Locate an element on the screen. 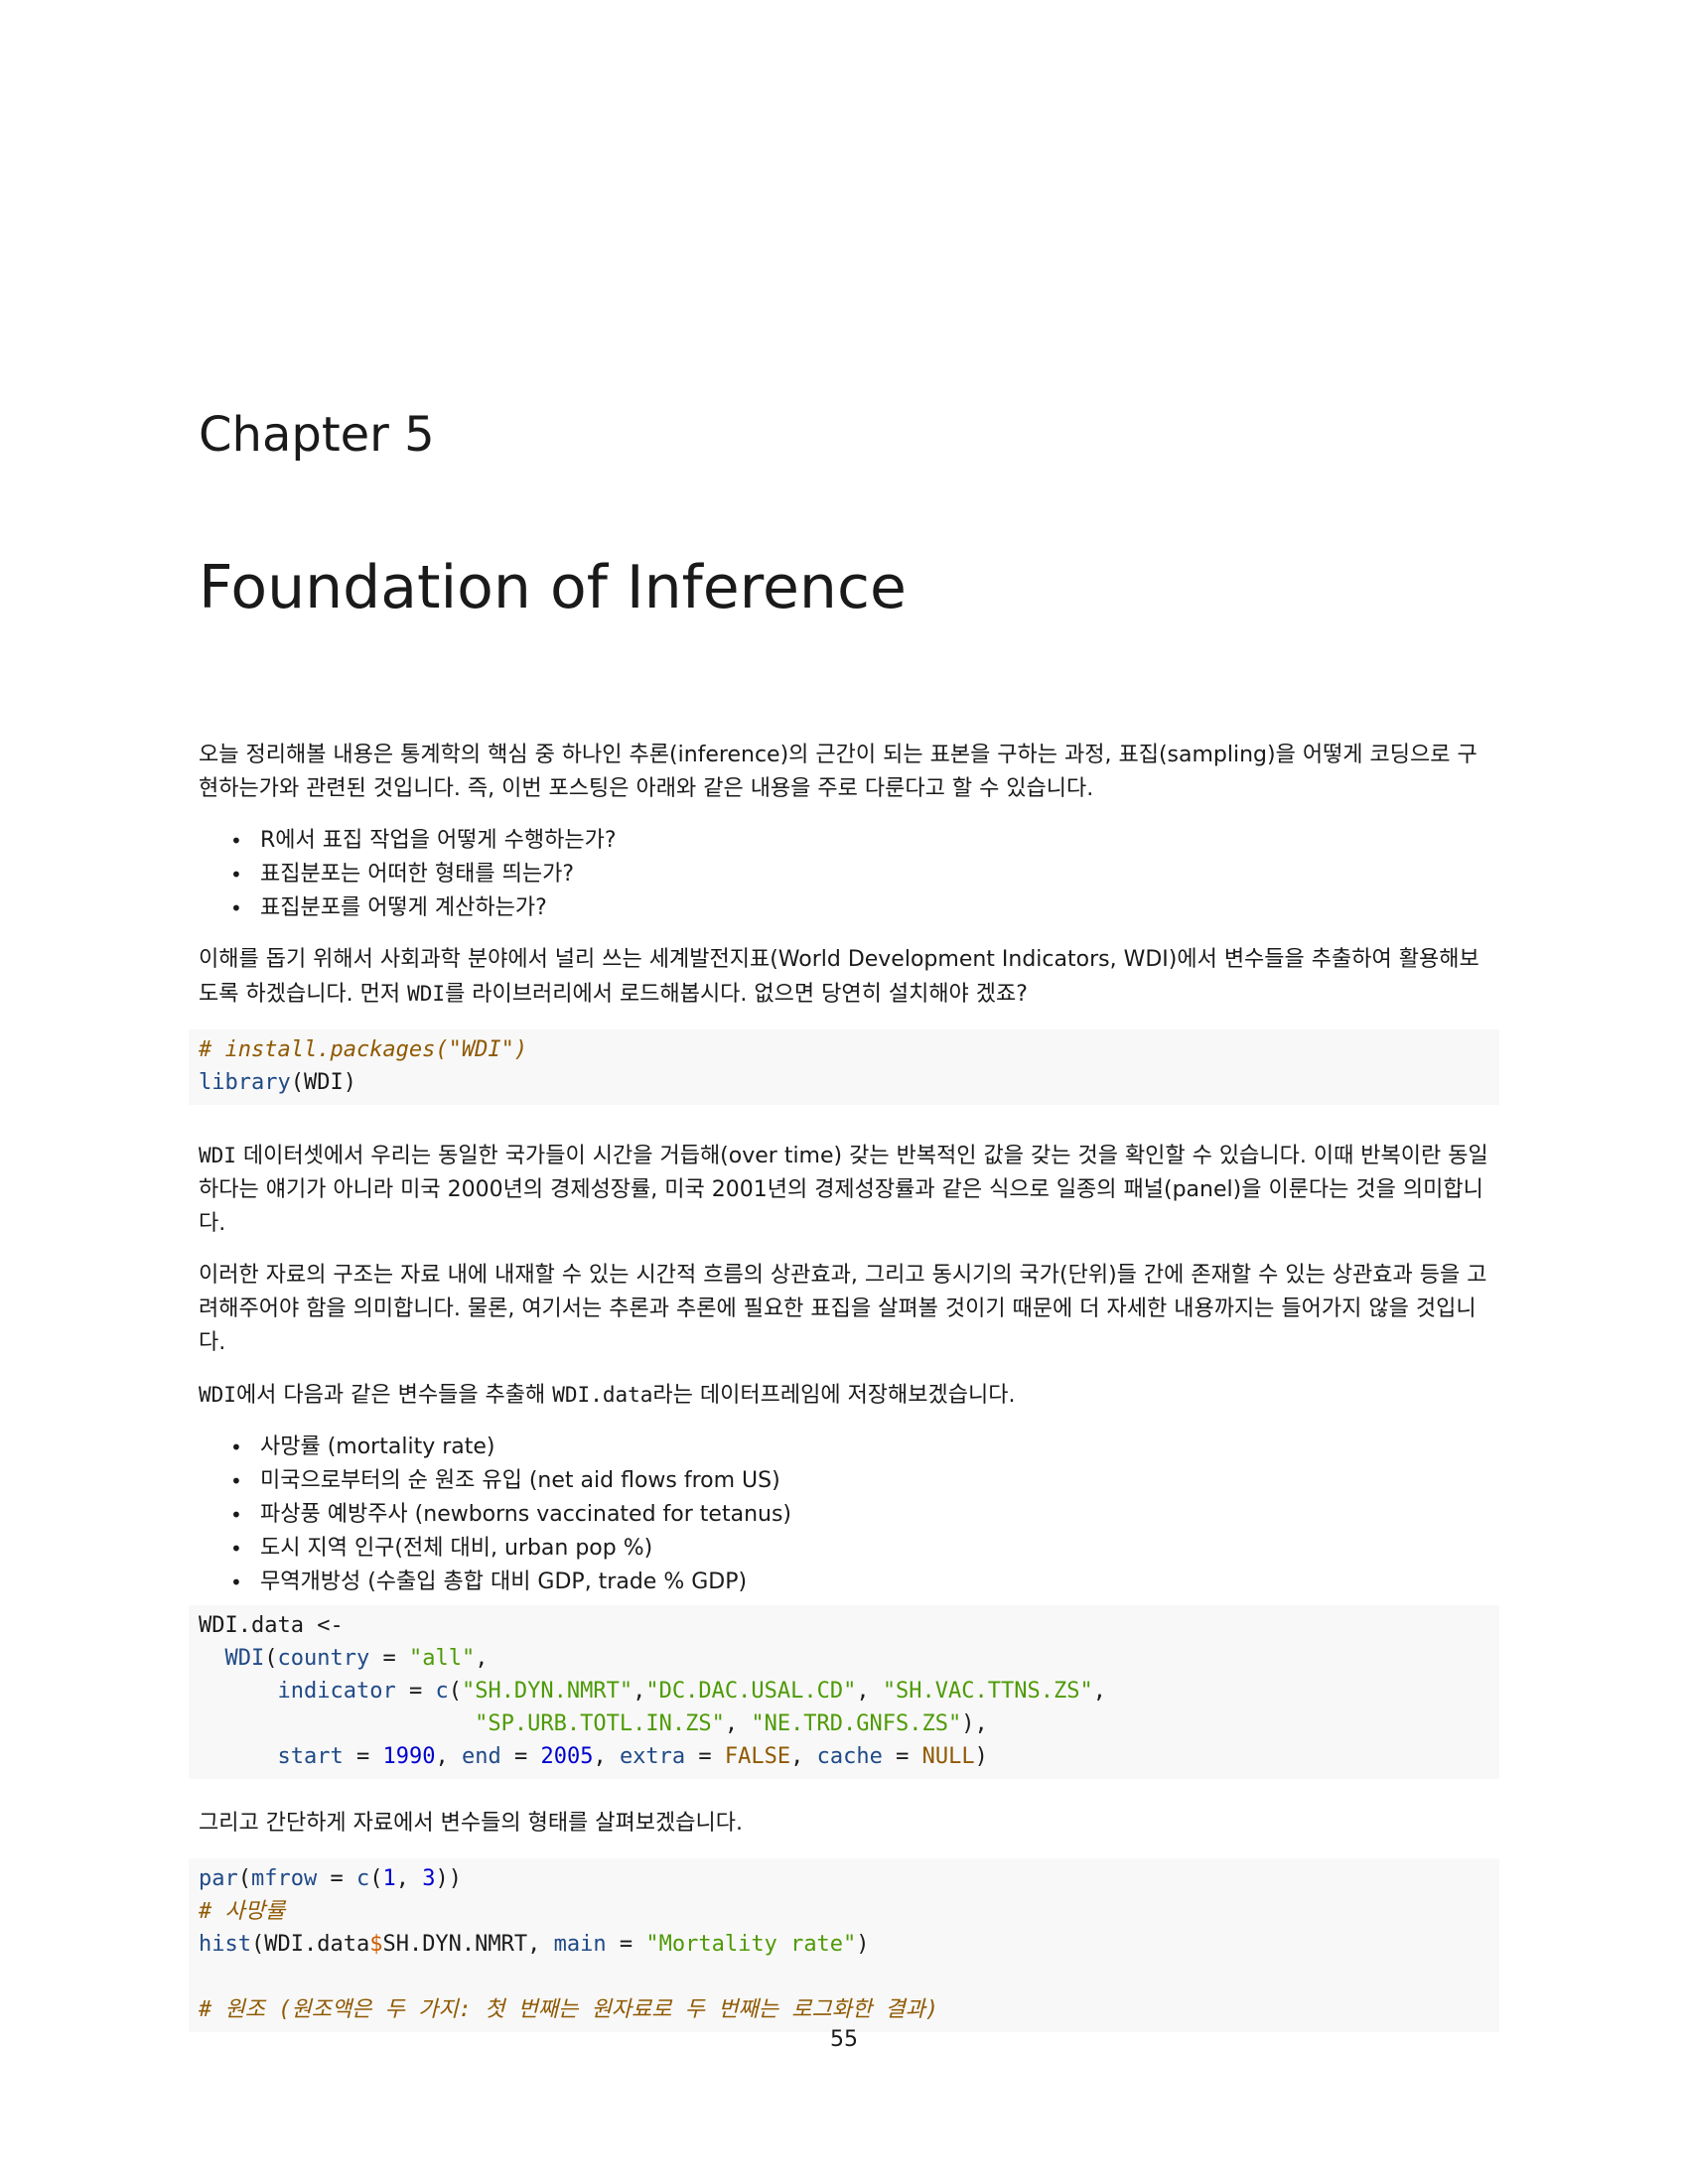  code-function: hist is located at coordinates (225, 1944).